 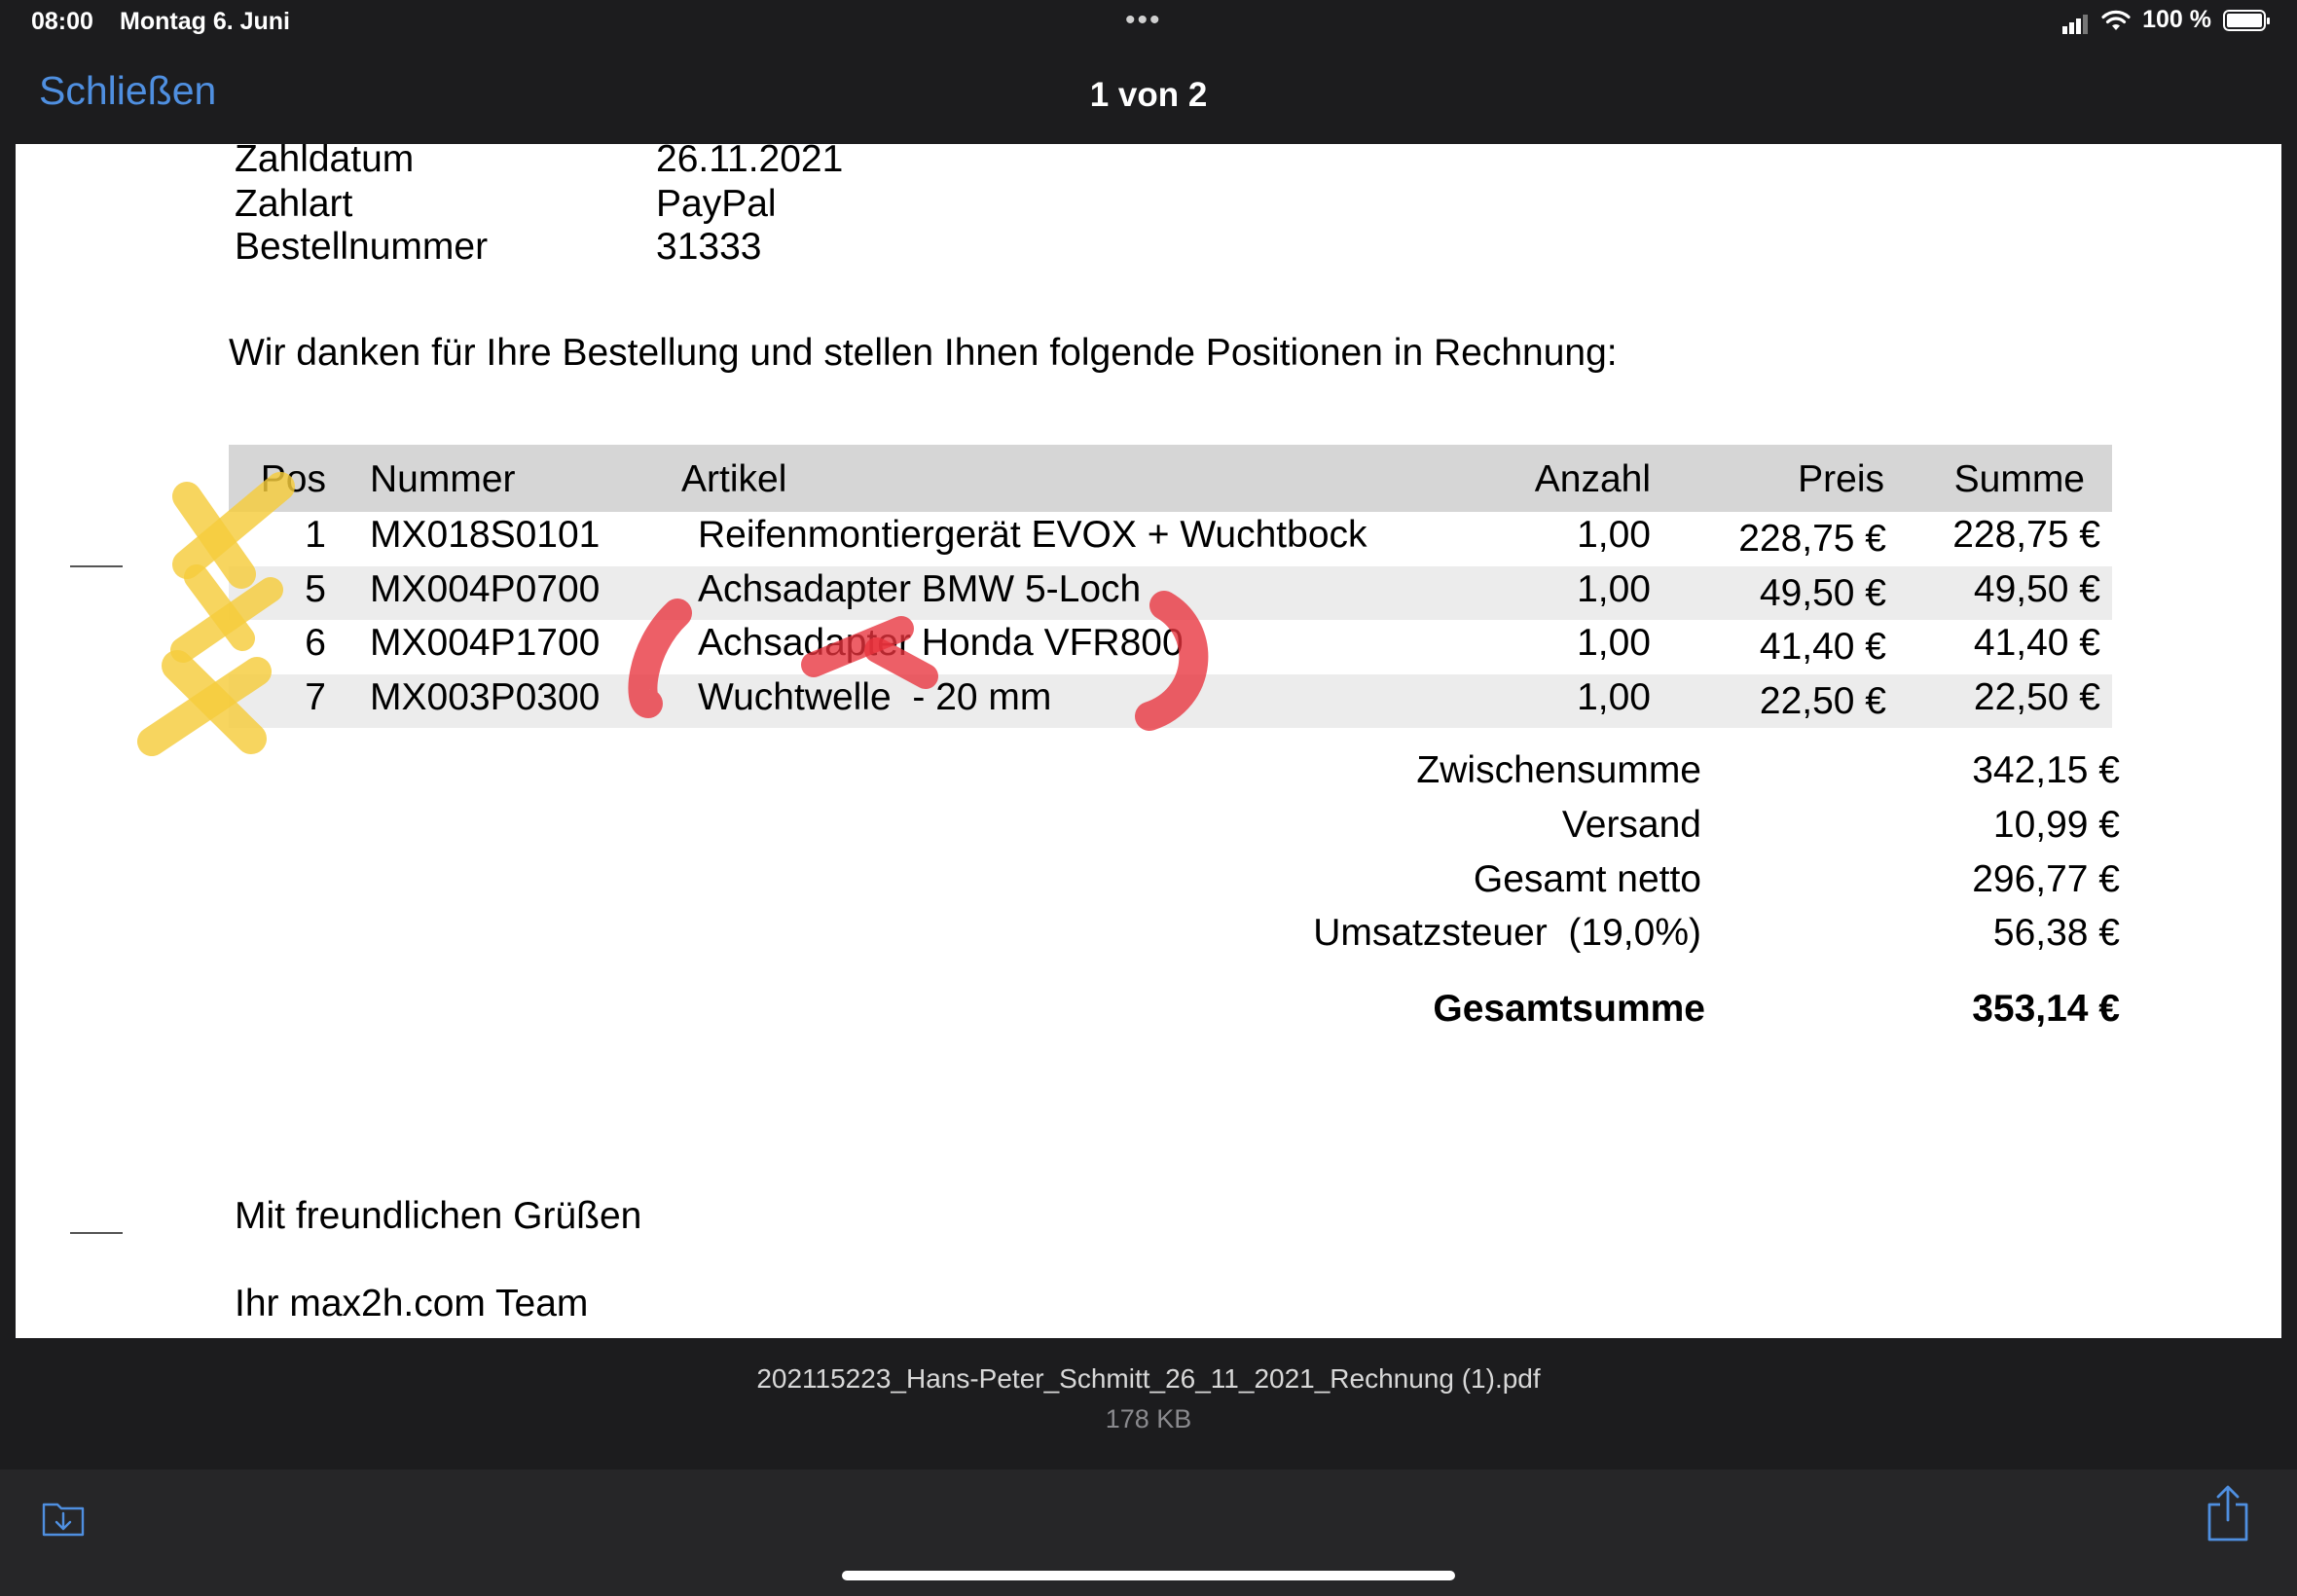 I want to click on net-total-row: Gesamt netto 296,77 €, so click(x=1148, y=883).